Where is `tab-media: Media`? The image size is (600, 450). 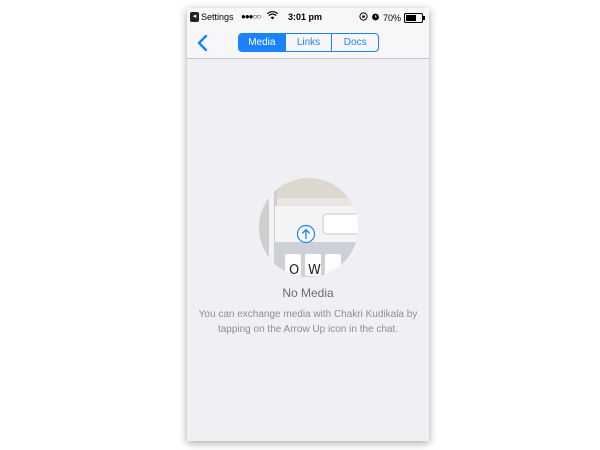
tab-media: Media is located at coordinates (262, 42).